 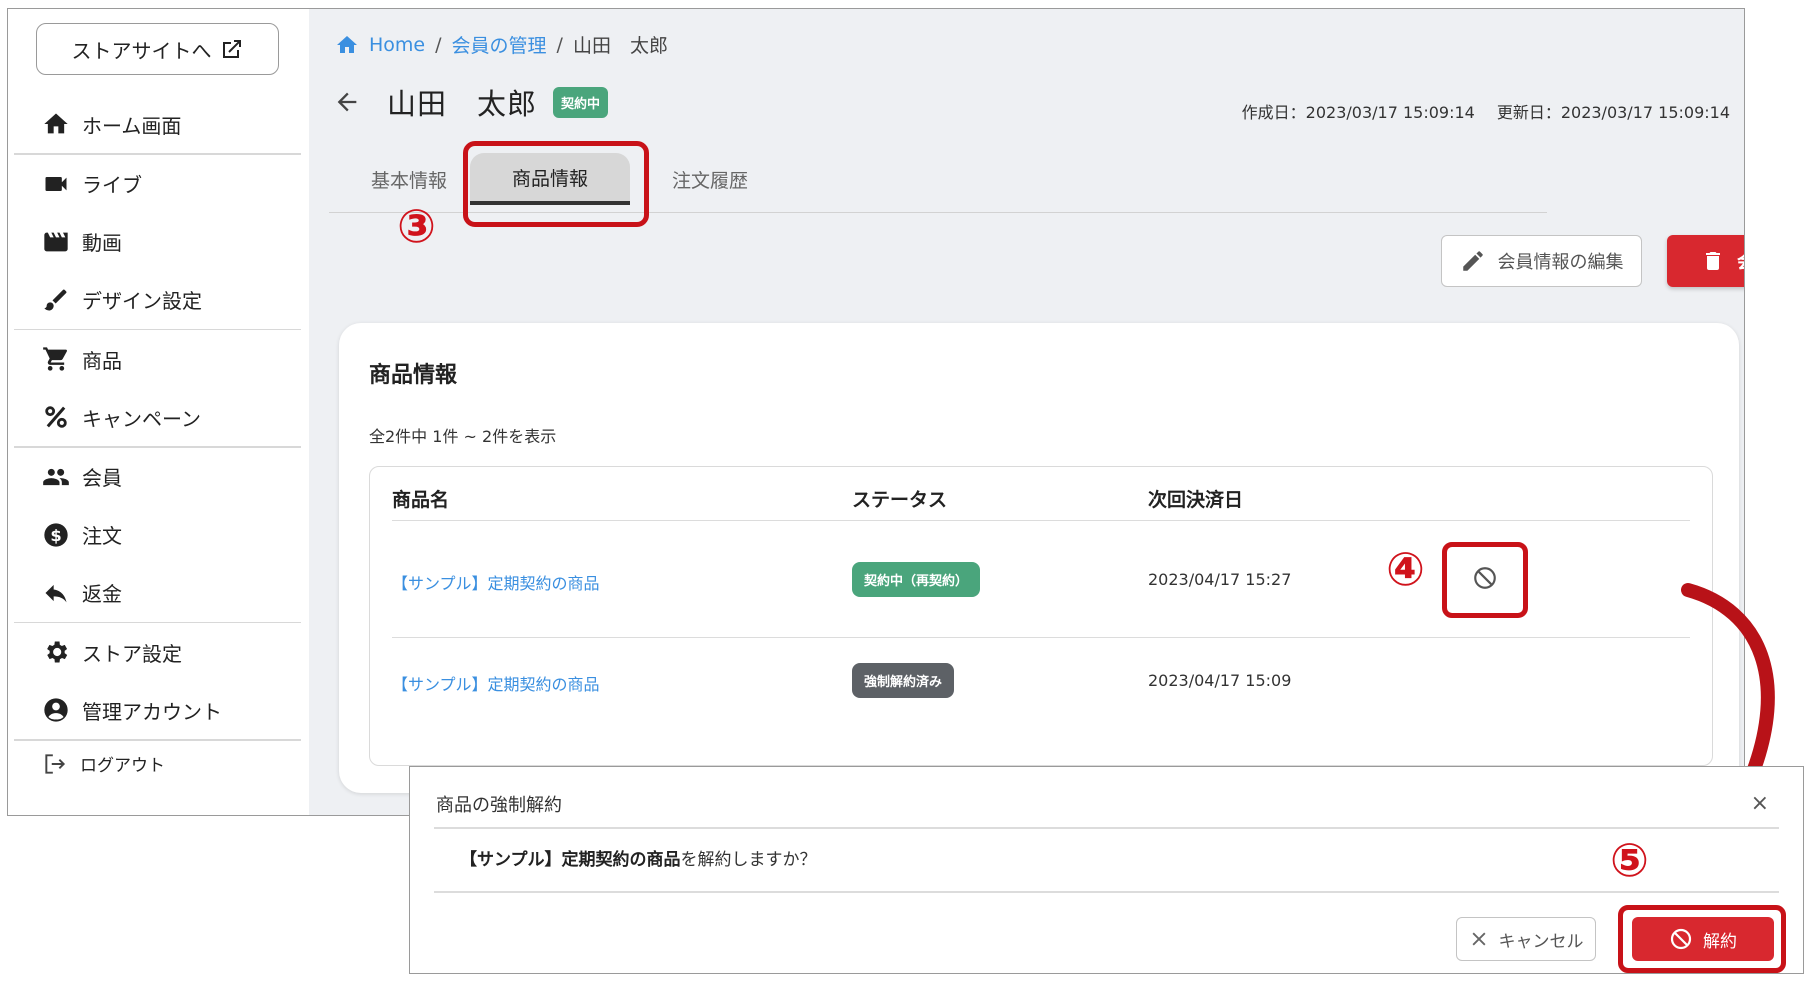 What do you see at coordinates (55, 359) in the screenshot?
I see `cart-icon` at bounding box center [55, 359].